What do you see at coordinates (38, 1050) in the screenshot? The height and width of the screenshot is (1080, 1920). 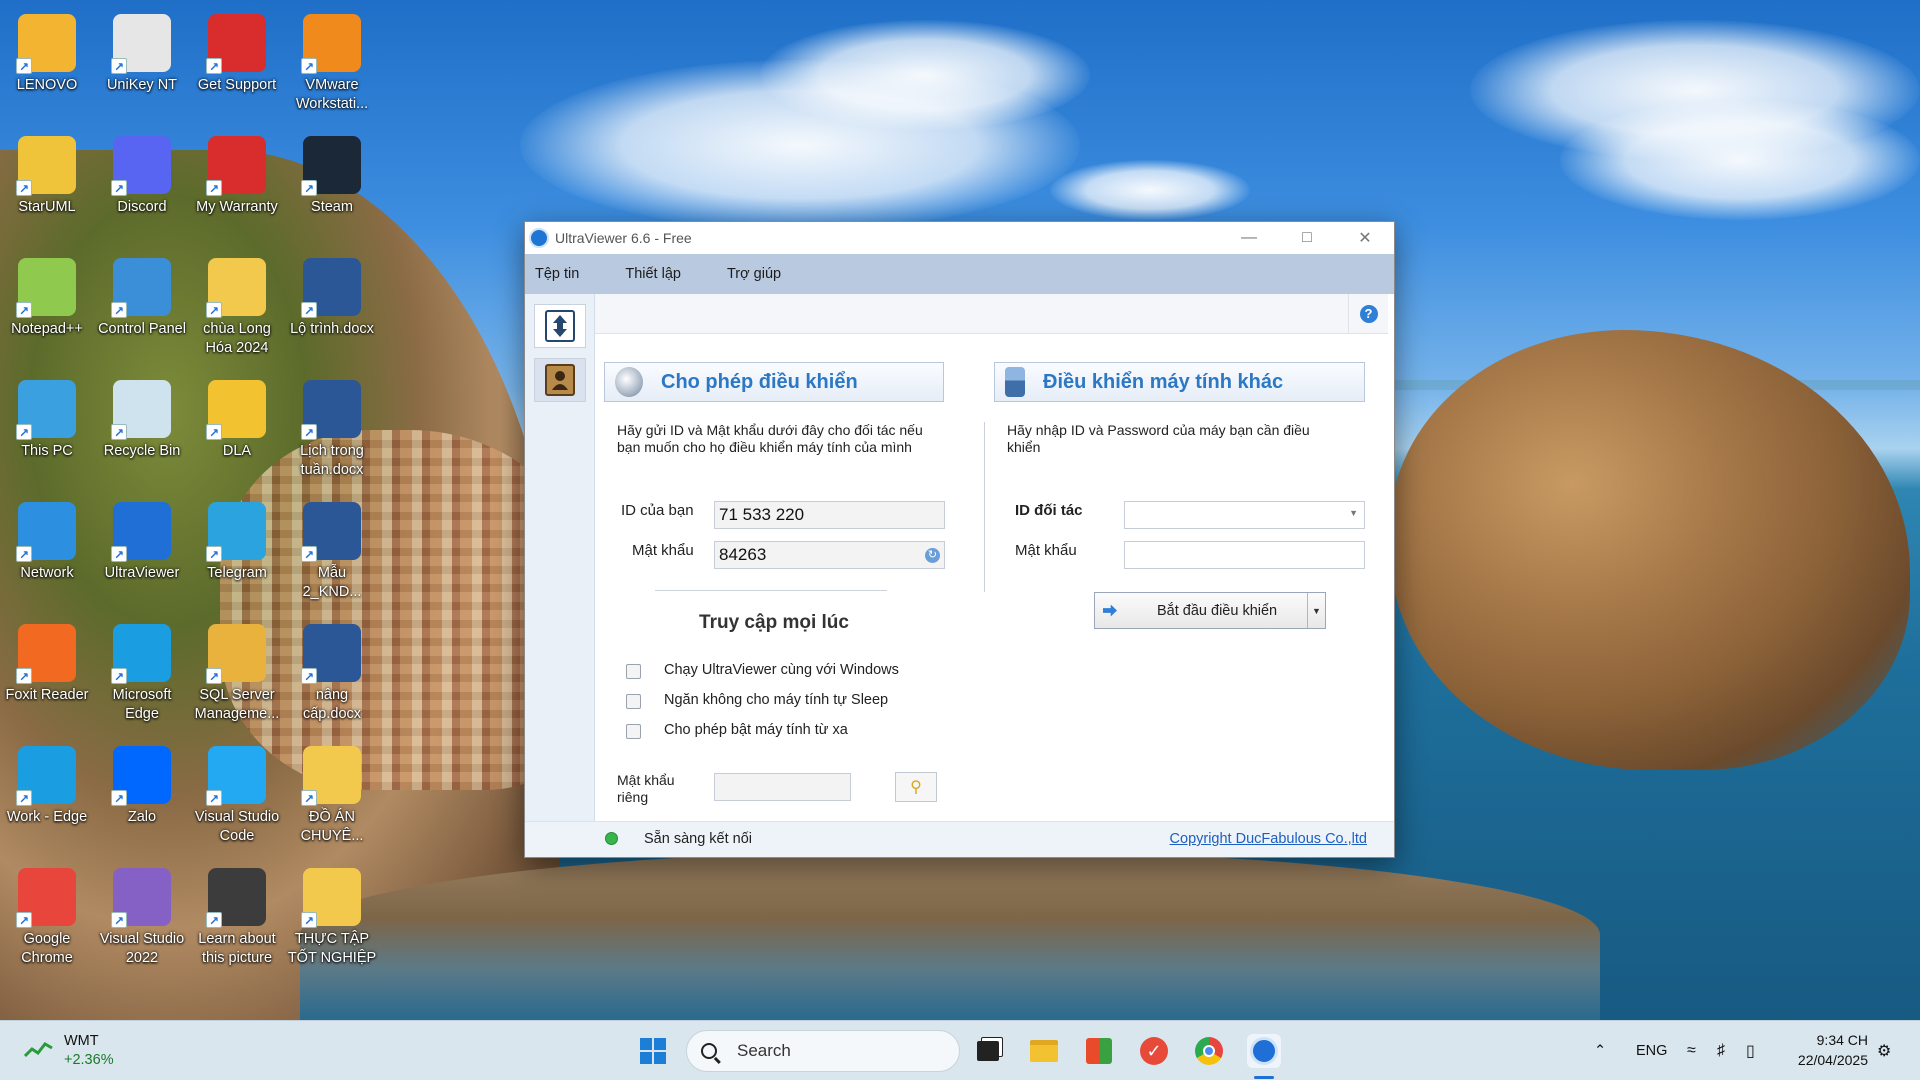 I see `stock-trend-icon` at bounding box center [38, 1050].